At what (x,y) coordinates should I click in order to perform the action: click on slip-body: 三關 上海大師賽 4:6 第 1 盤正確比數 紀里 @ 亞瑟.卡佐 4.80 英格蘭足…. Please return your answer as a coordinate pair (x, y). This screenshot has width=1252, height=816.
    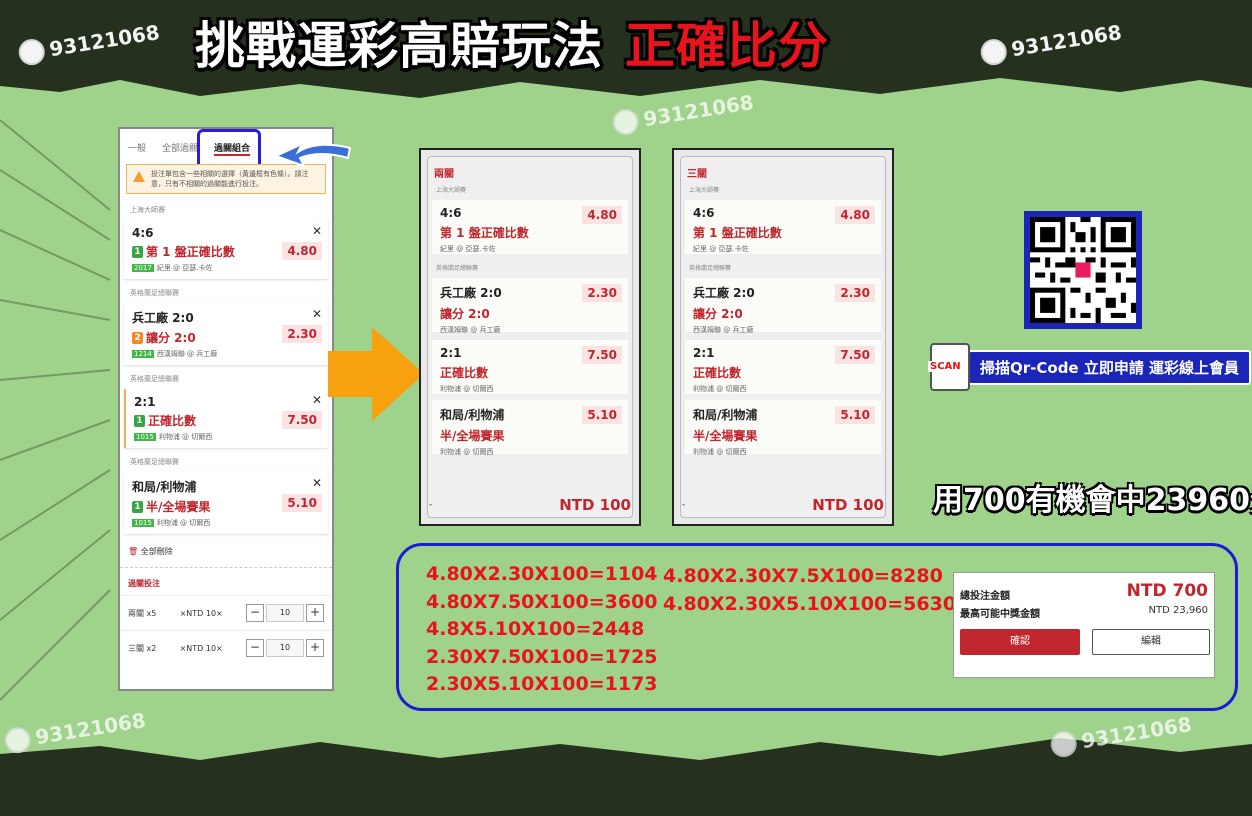
    Looking at the image, I should click on (783, 337).